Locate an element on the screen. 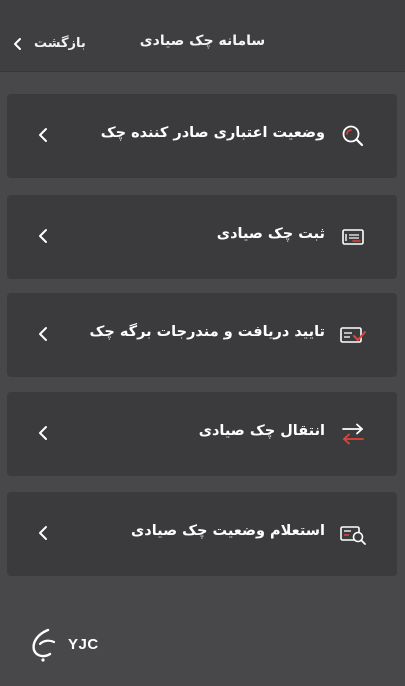  menu-item-issuer-credit-status: وضعیت اعتباری صادر کننده چک is located at coordinates (202, 136).